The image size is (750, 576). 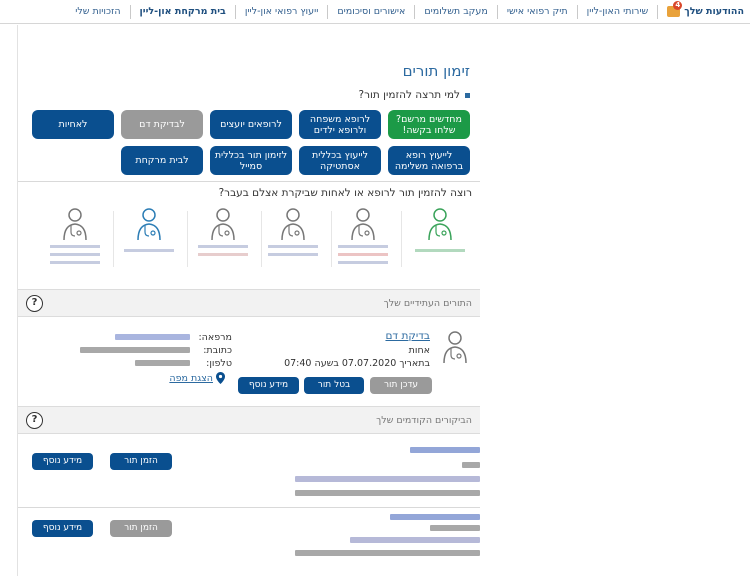 What do you see at coordinates (249, 303) in the screenshot?
I see `future-appointments-header: התורים העתידיים שלך ?` at bounding box center [249, 303].